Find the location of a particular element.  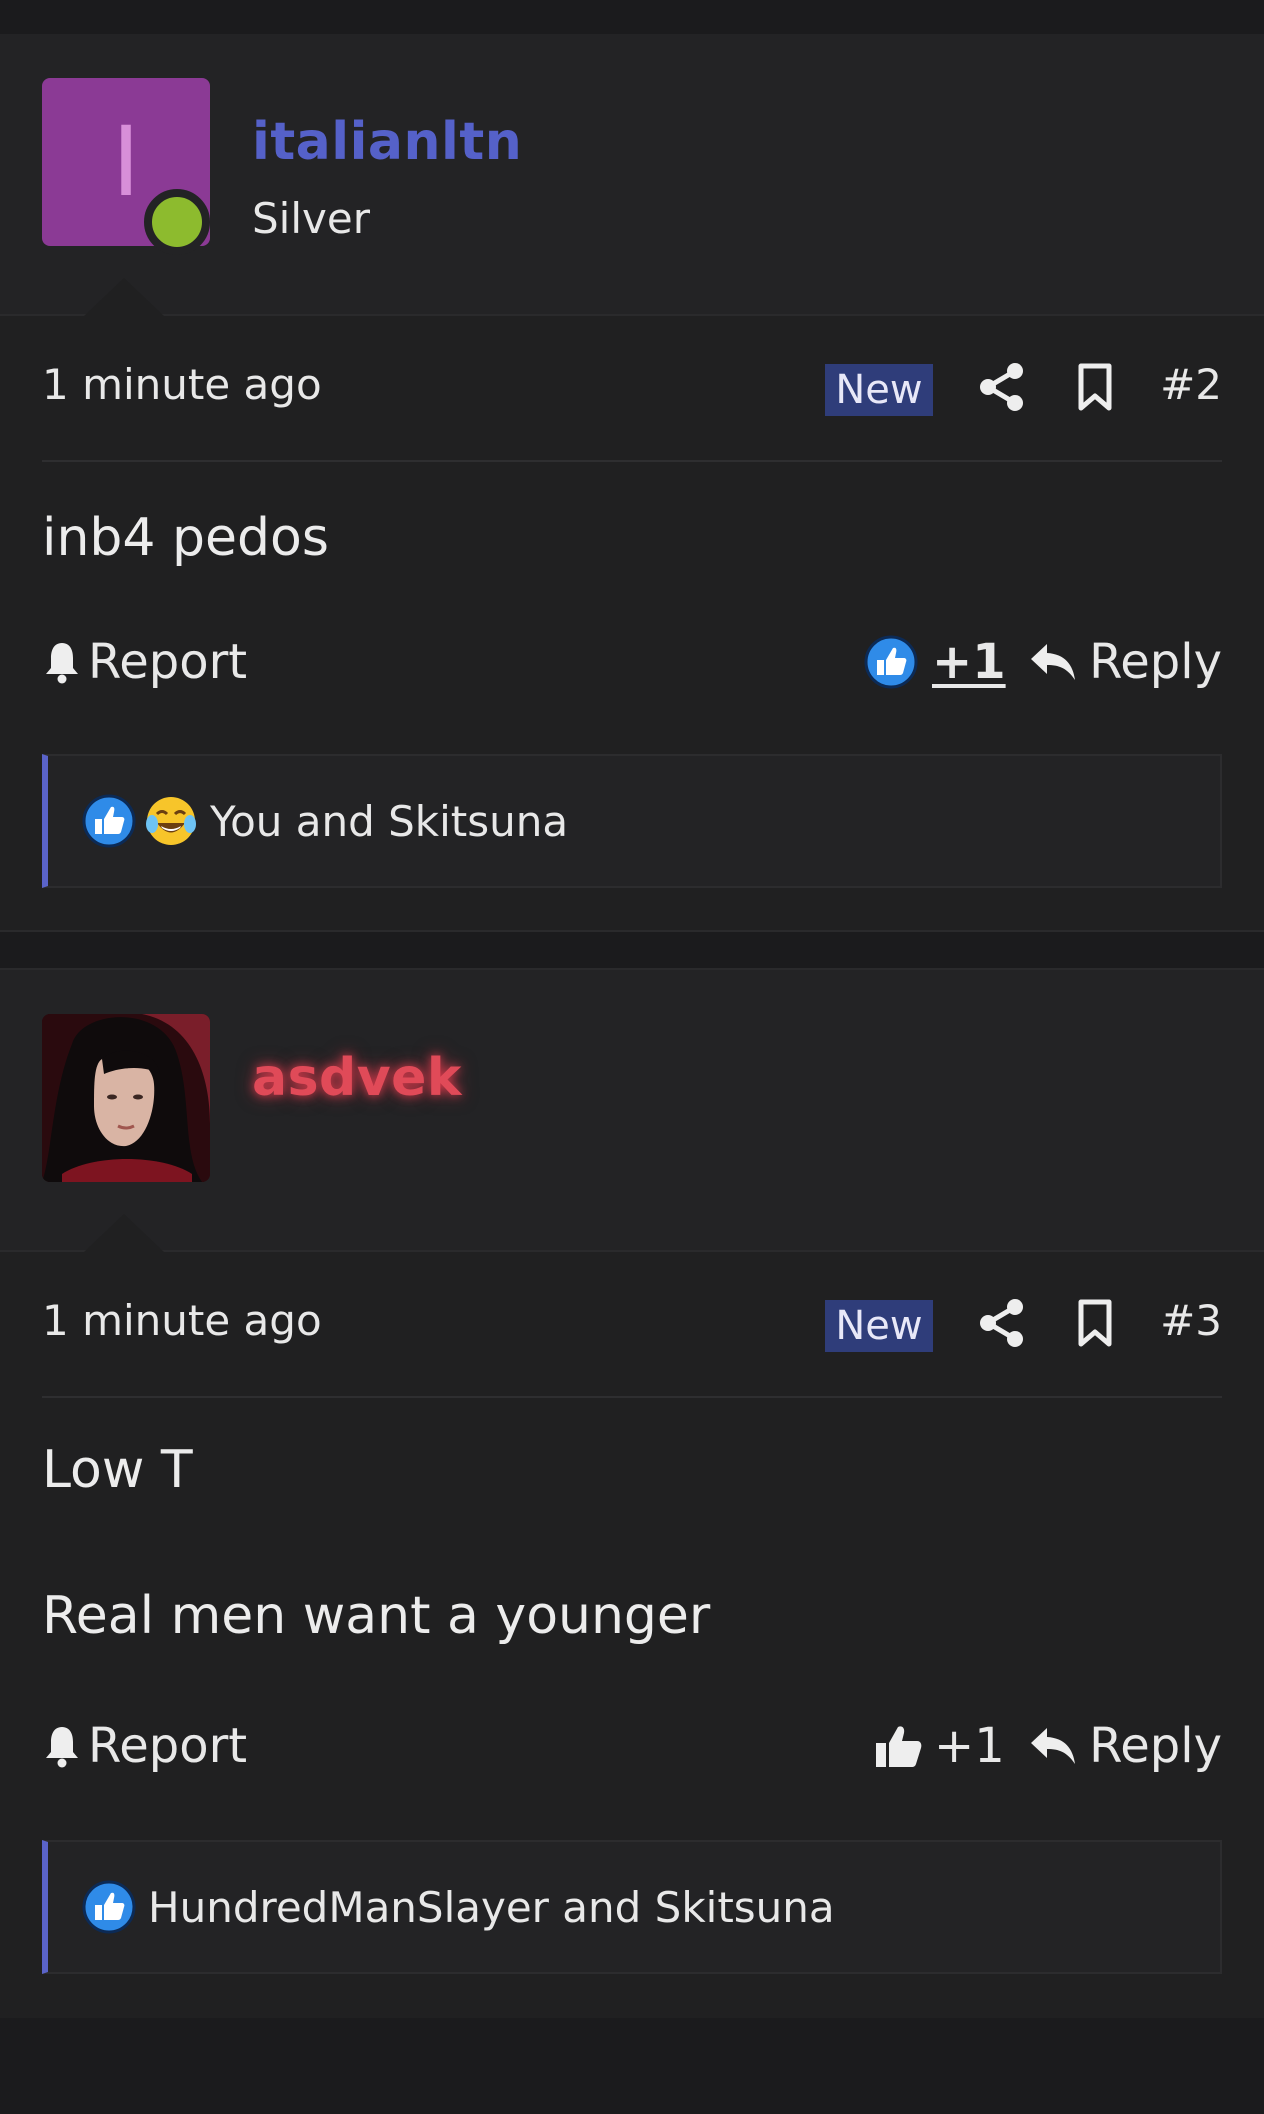

reactions-summary: HundredManSlayer and Skitsuna is located at coordinates (632, 1907).